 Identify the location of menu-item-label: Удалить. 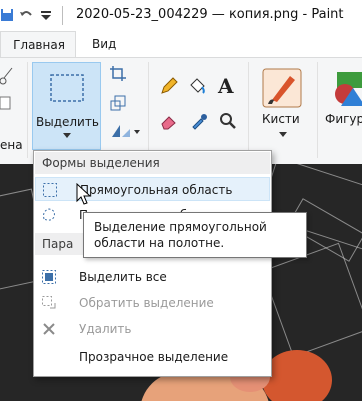
(105, 329).